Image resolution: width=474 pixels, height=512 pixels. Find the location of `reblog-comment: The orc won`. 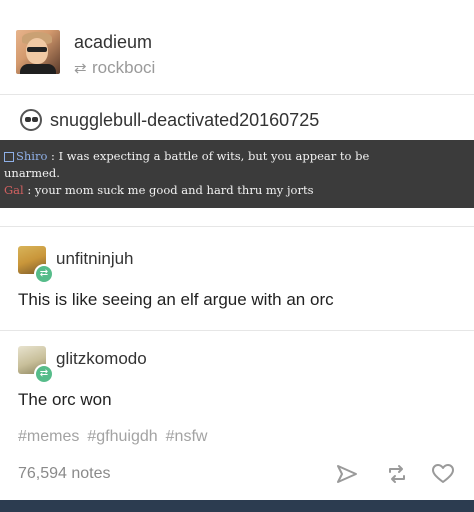

reblog-comment: The orc won is located at coordinates (65, 399).